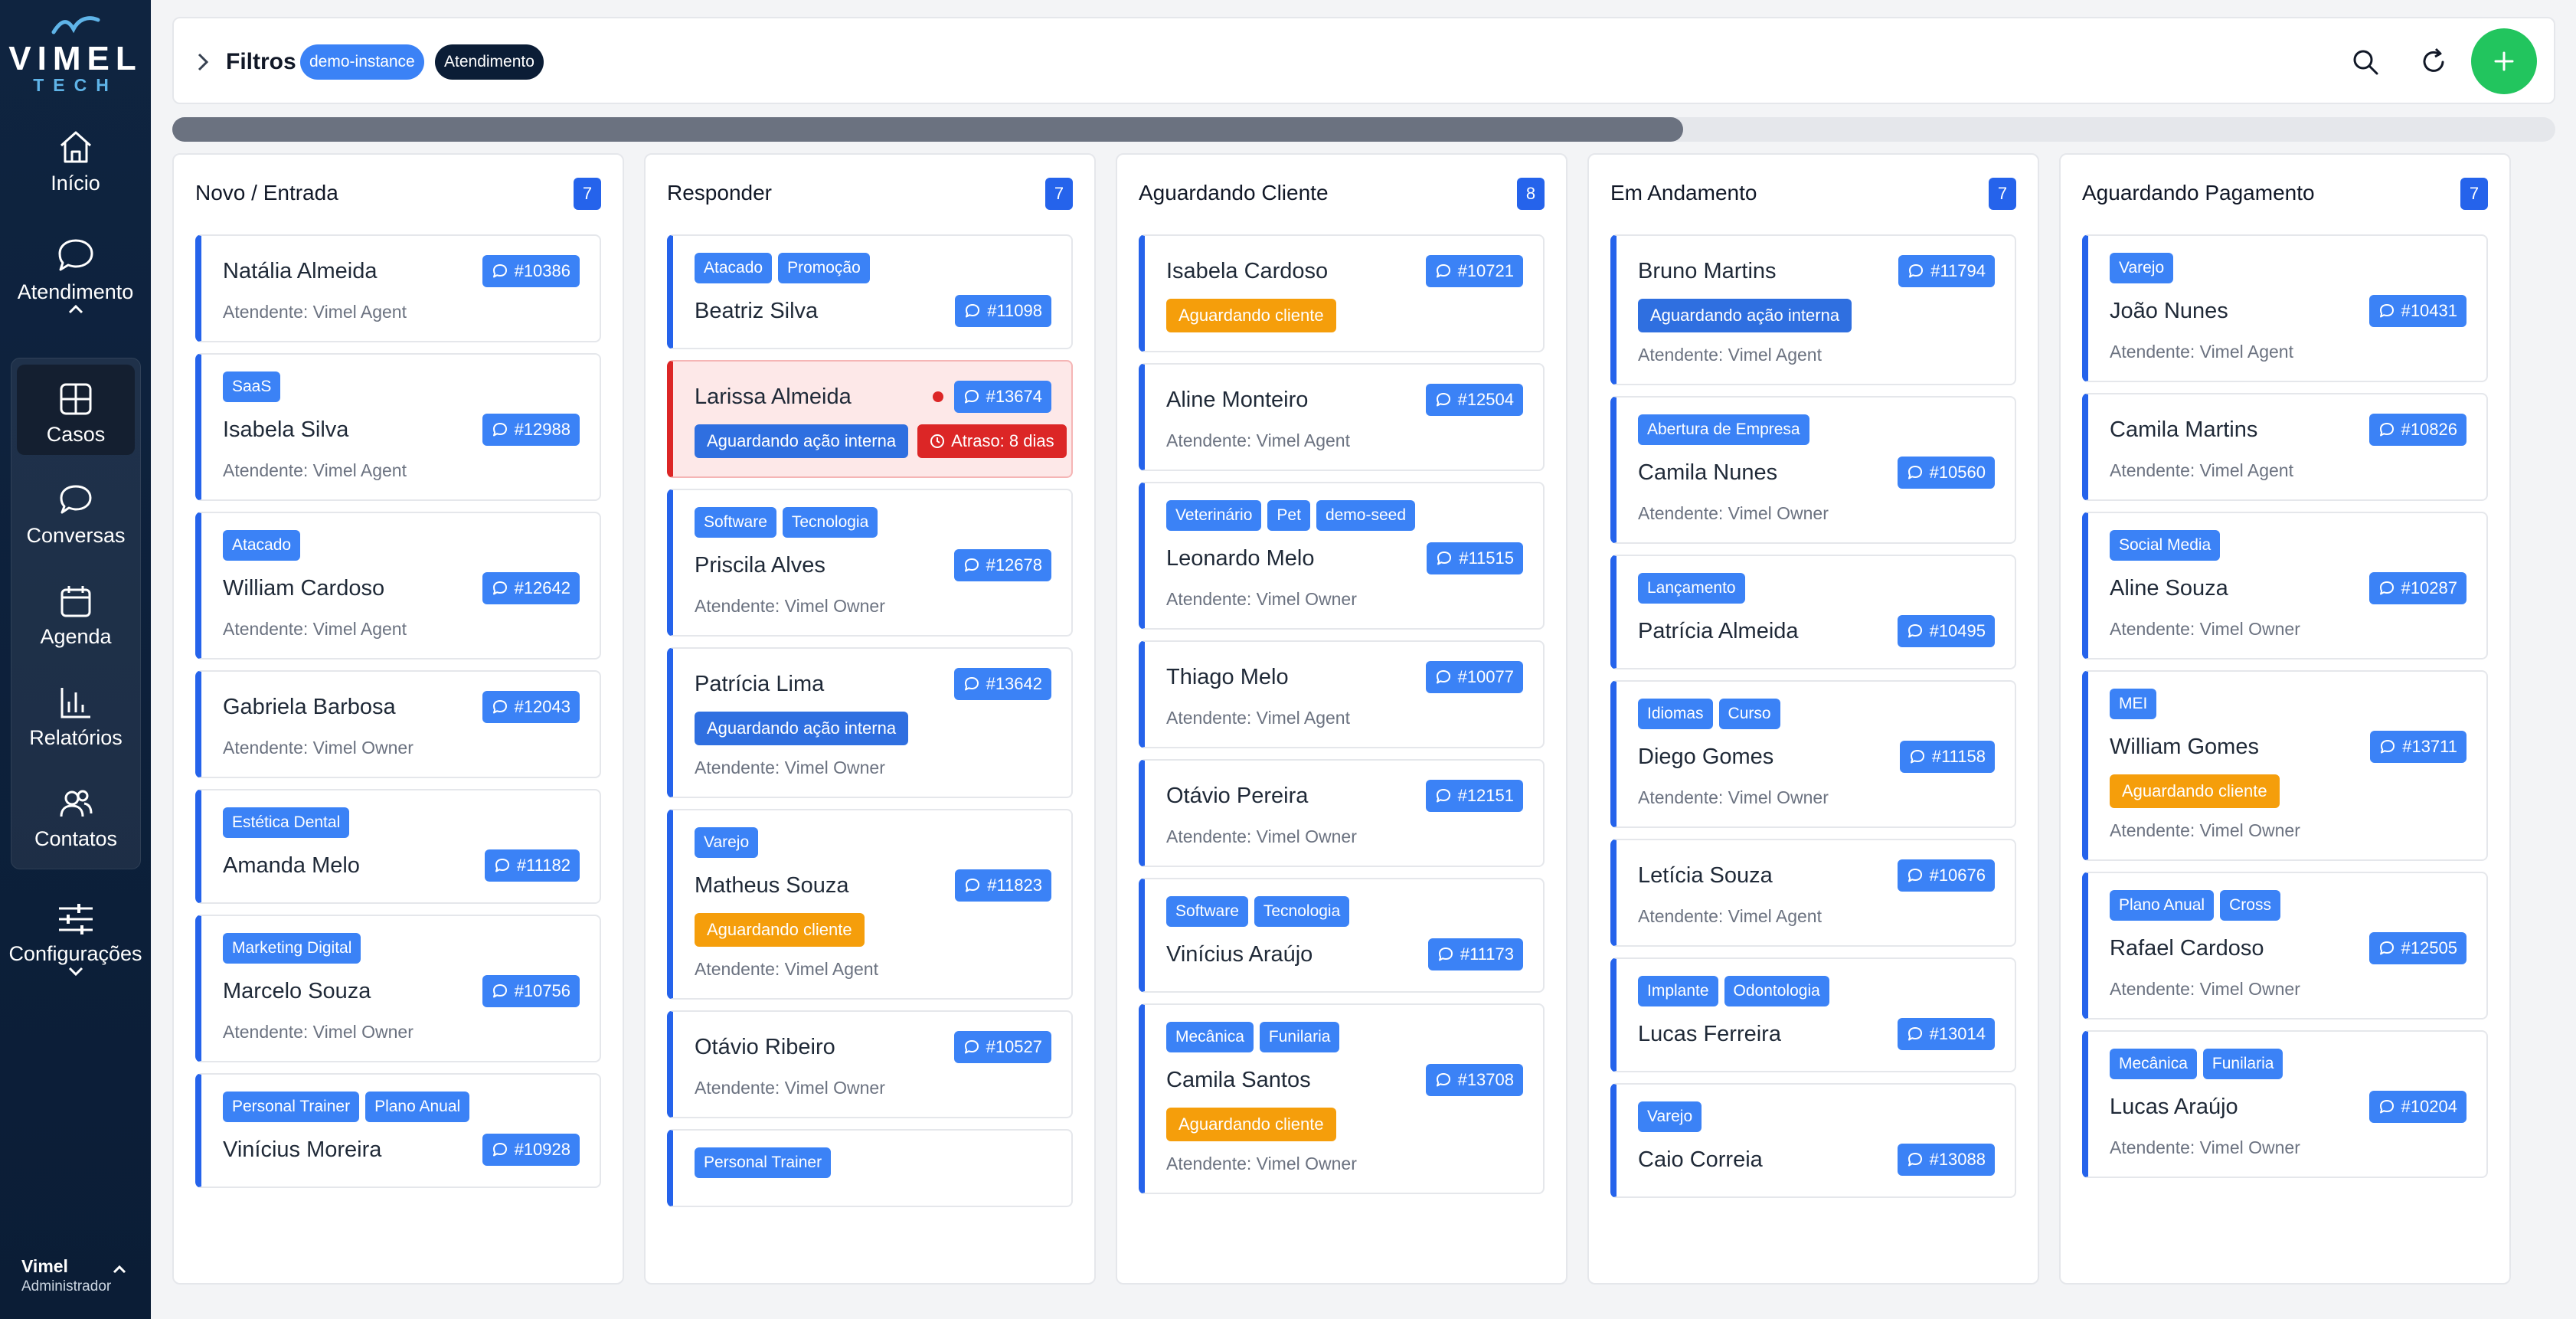 The width and height of the screenshot is (2576, 1319). I want to click on nav-conversas: Conversas, so click(76, 511).